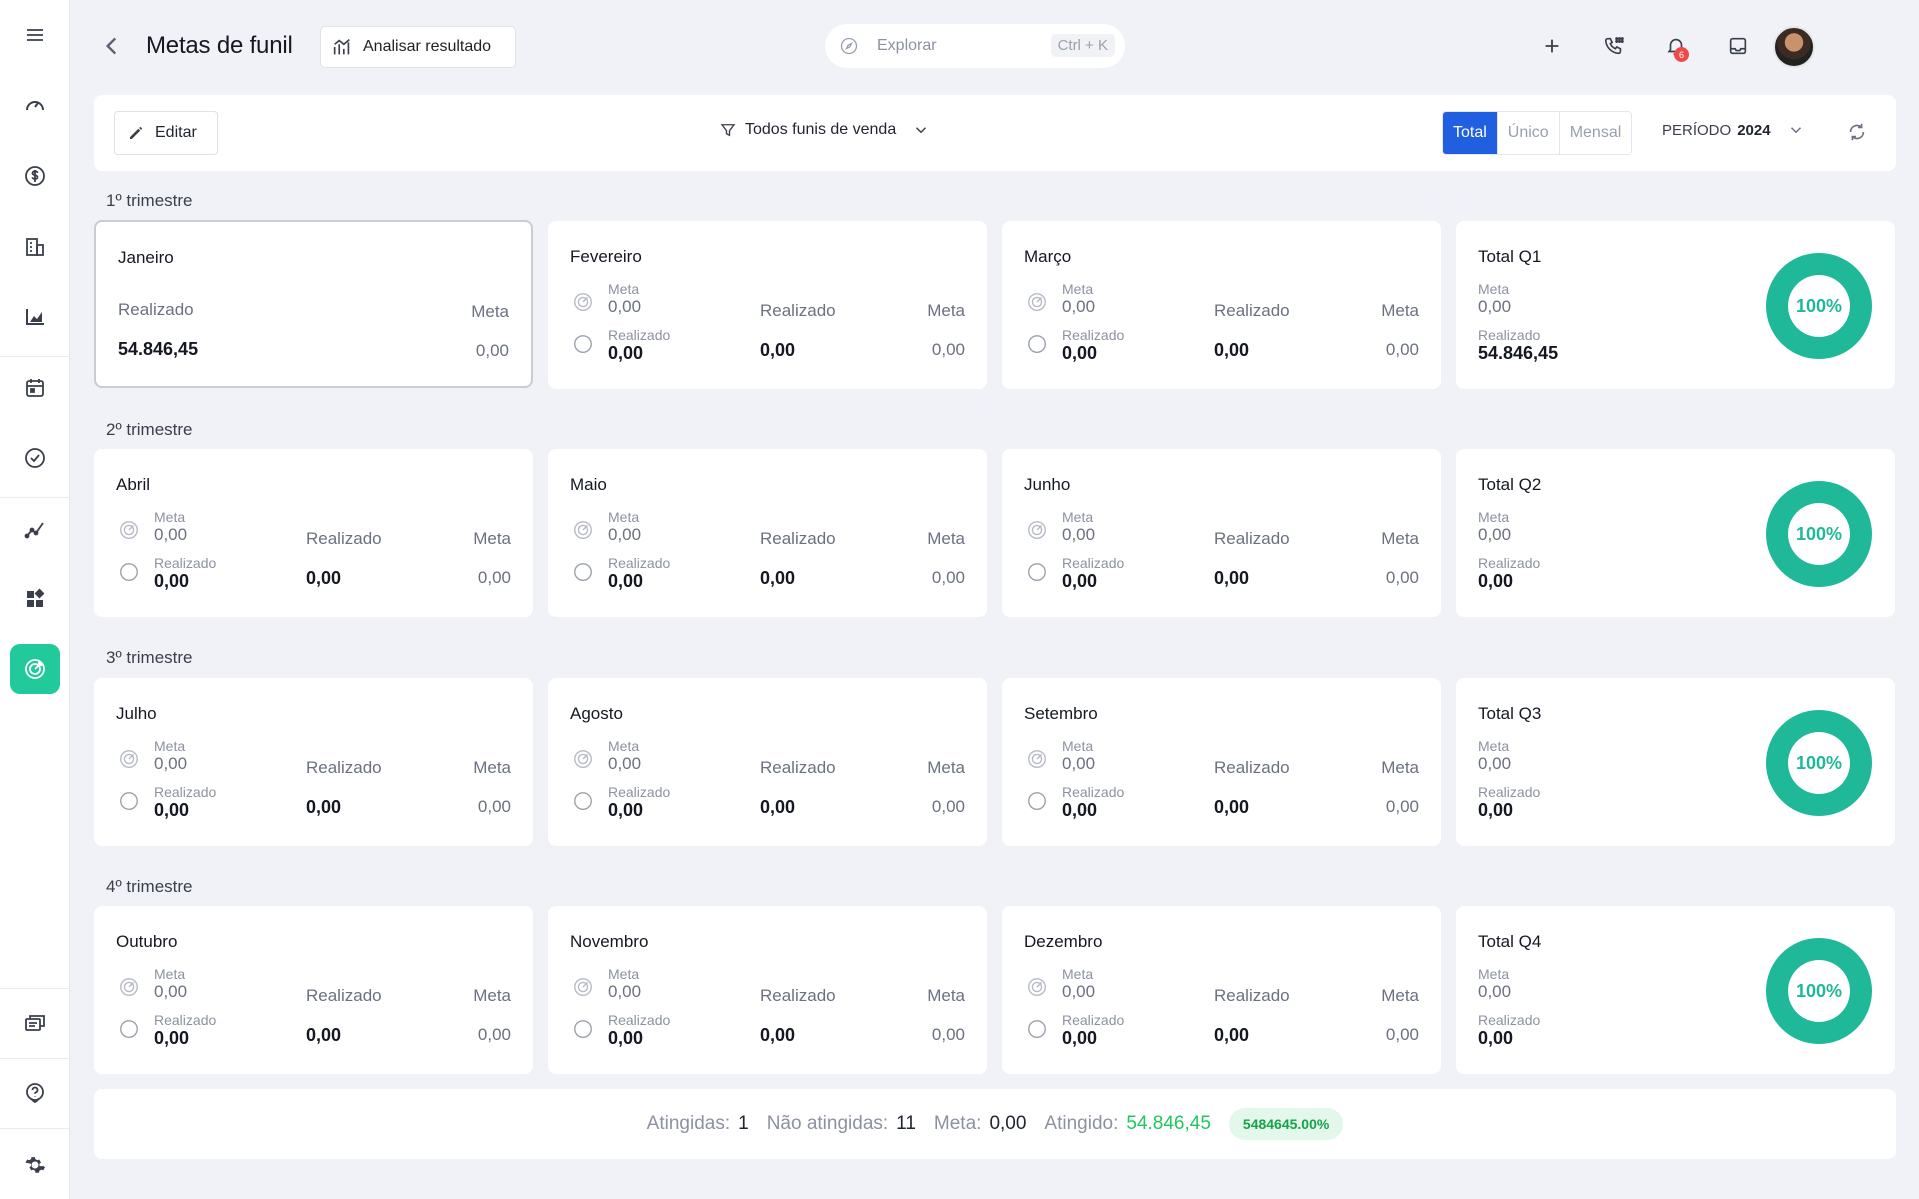 This screenshot has height=1199, width=1919. What do you see at coordinates (341, 47) in the screenshot?
I see `analytics-chart-icon` at bounding box center [341, 47].